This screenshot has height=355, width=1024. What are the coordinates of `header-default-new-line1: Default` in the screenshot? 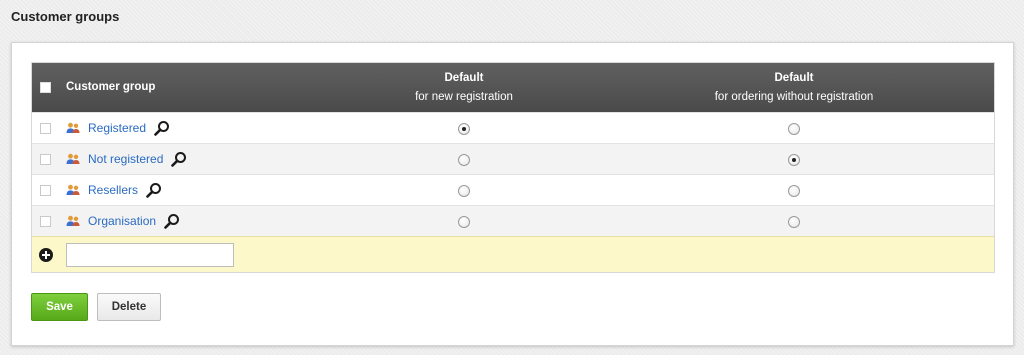 It's located at (464, 77).